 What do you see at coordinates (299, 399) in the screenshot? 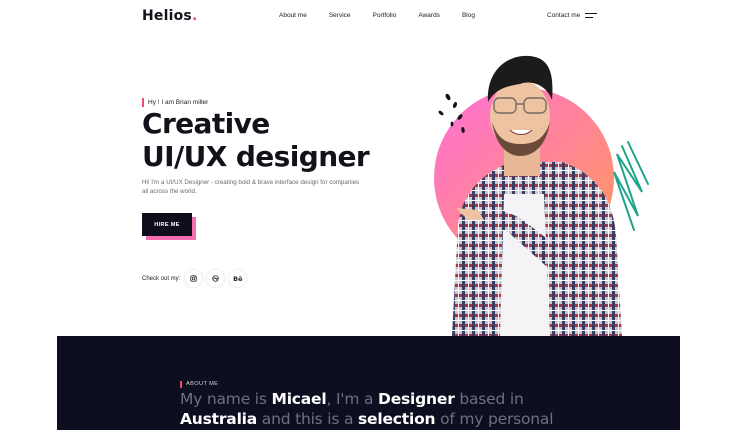
I see `about-text-highlight: Micael` at bounding box center [299, 399].